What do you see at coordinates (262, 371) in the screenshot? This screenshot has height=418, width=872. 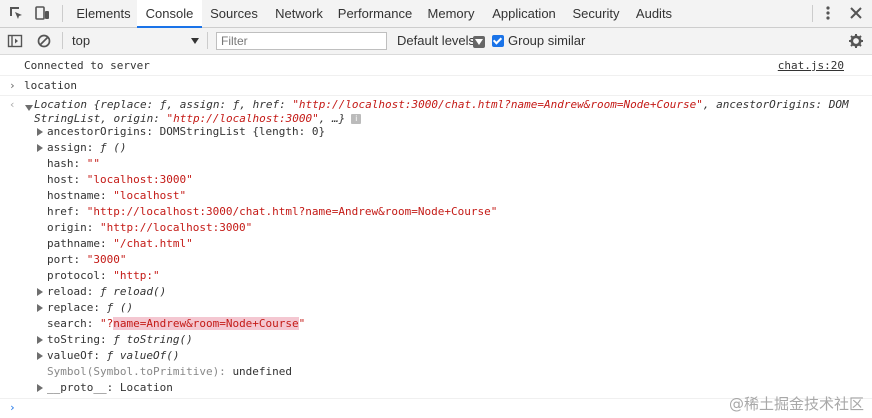 I see `prop-value: undefined` at bounding box center [262, 371].